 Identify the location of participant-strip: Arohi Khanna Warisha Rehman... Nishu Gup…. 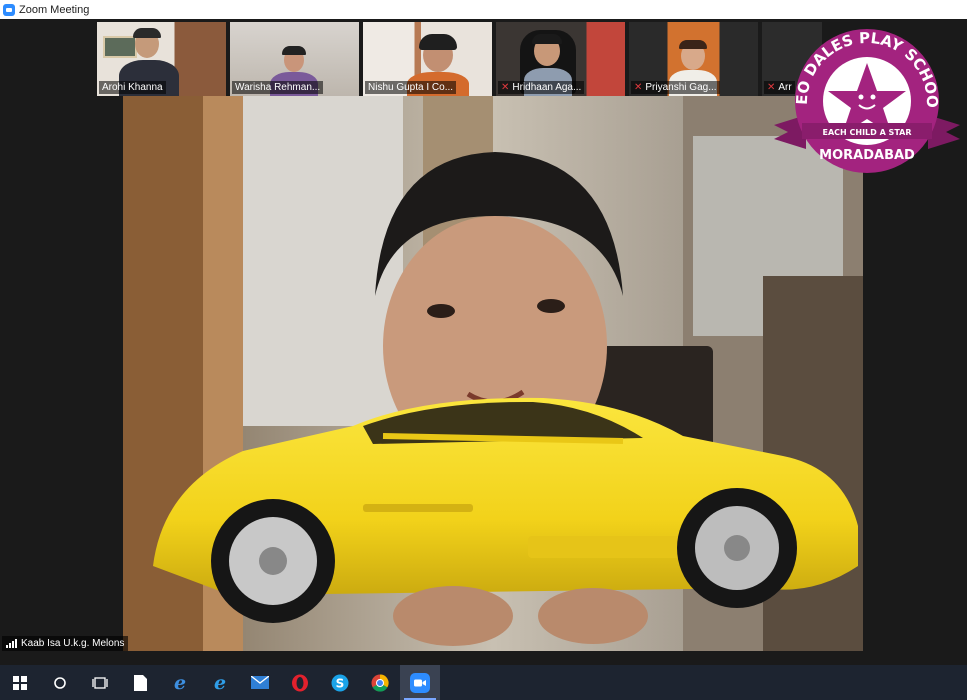
(459, 59).